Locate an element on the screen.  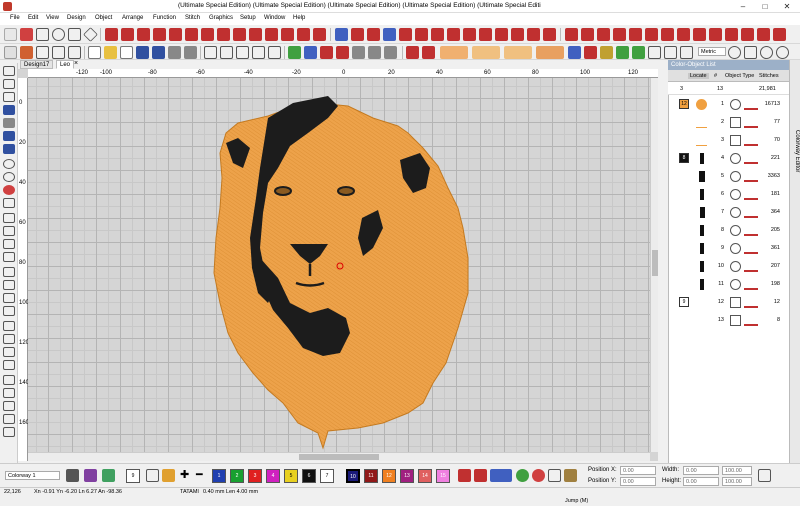
settings-icon is located at coordinates (766, 52).